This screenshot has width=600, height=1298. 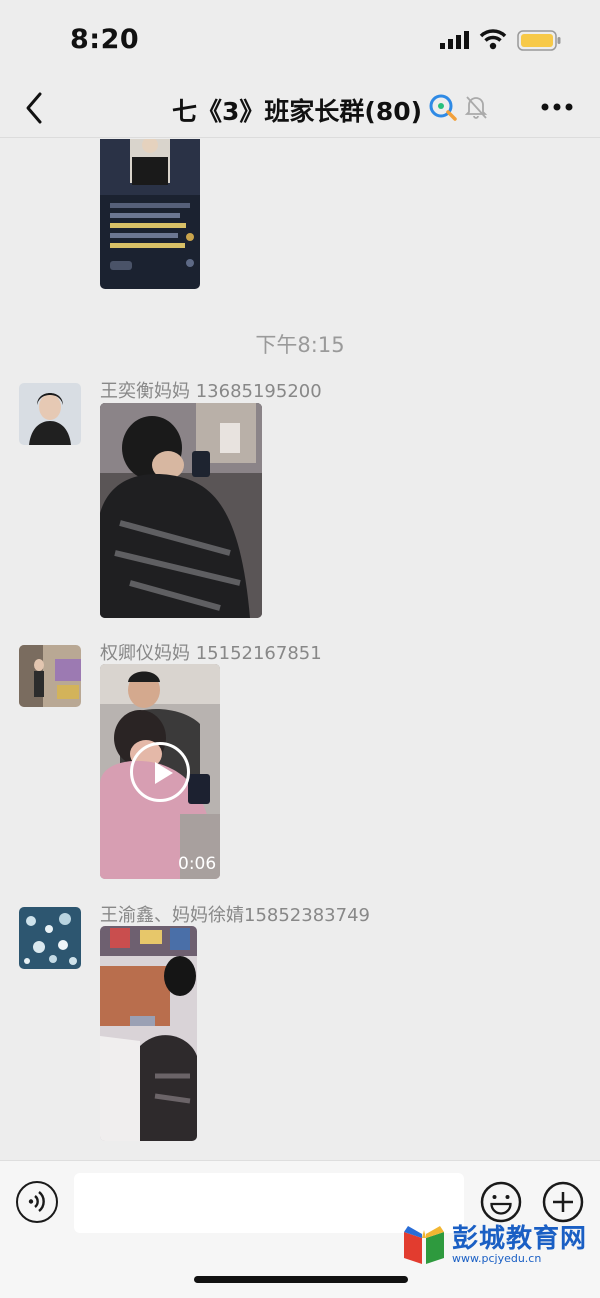 What do you see at coordinates (197, 864) in the screenshot?
I see `video-duration: 0:06` at bounding box center [197, 864].